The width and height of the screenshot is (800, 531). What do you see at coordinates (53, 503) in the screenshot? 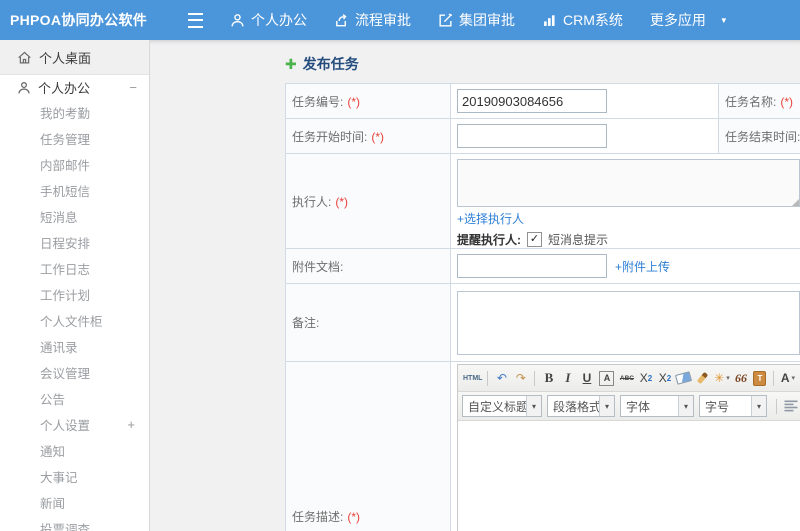
I see `sidebar-subitem-label: 新闻` at bounding box center [53, 503].